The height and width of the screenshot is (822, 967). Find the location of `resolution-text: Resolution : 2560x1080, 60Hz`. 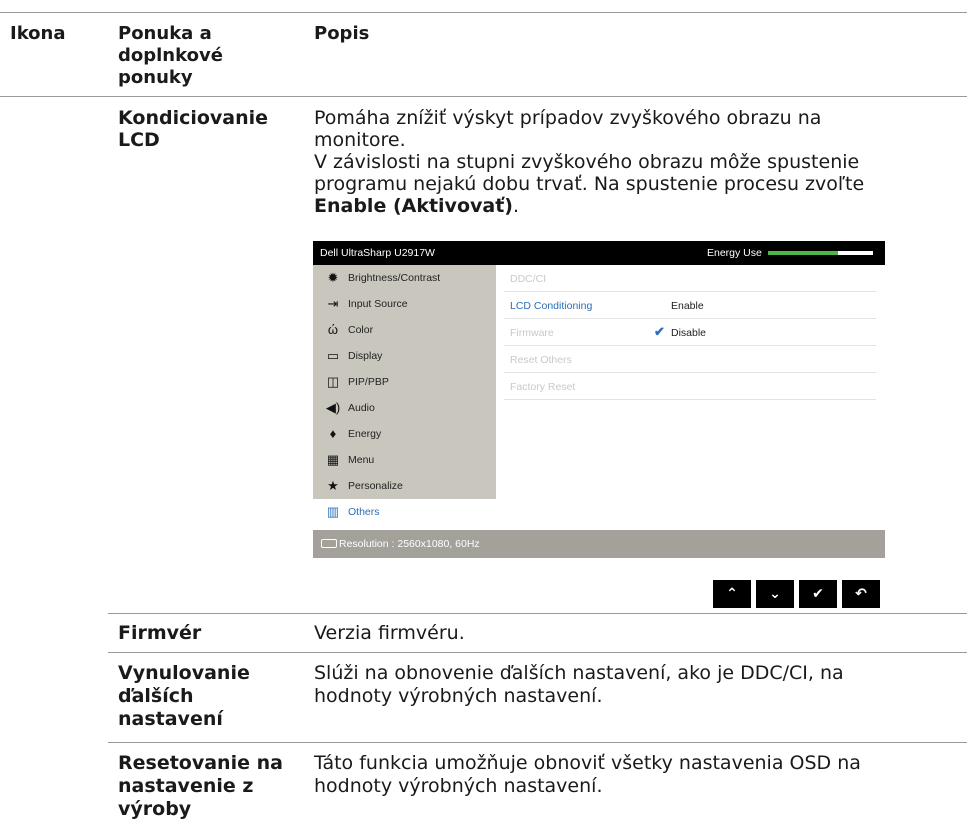

resolution-text: Resolution : 2560x1080, 60Hz is located at coordinates (409, 544).